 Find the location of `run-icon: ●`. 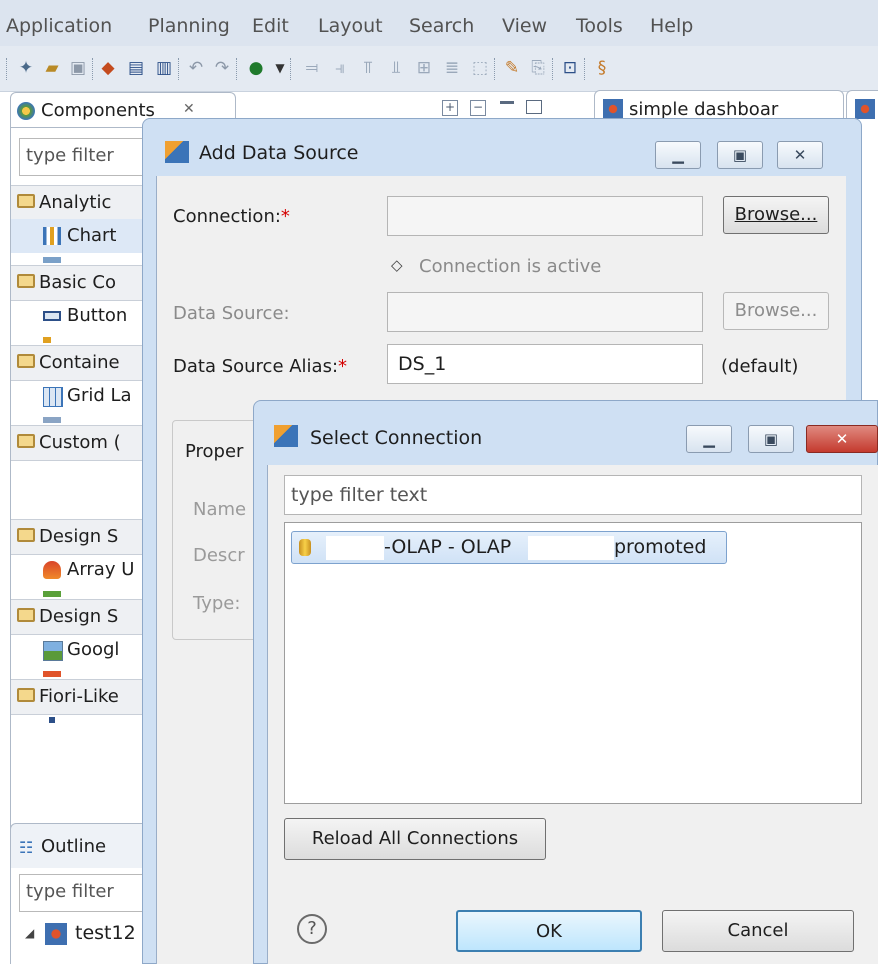

run-icon: ● is located at coordinates (256, 68).